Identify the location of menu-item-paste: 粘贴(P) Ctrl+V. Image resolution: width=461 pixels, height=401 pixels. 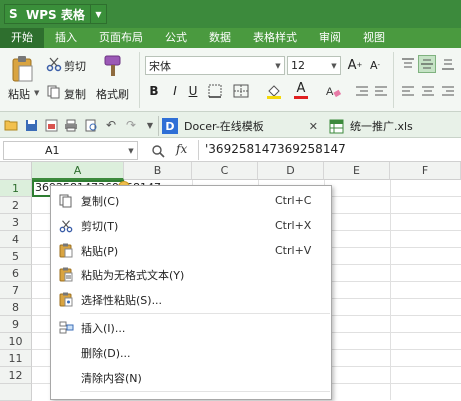
(191, 250).